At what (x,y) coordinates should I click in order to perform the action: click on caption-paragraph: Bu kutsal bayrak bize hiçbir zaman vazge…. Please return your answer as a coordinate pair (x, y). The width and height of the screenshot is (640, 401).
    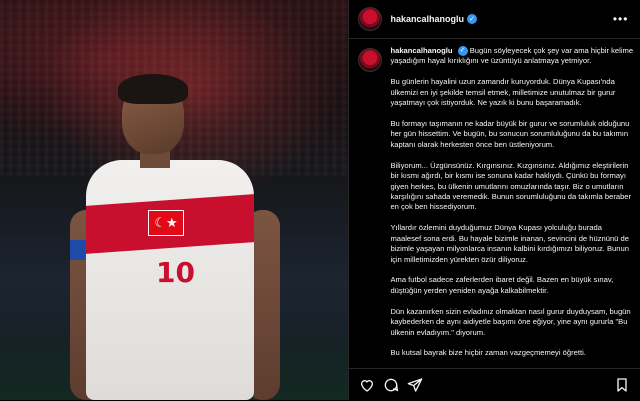
    Looking at the image, I should click on (488, 353).